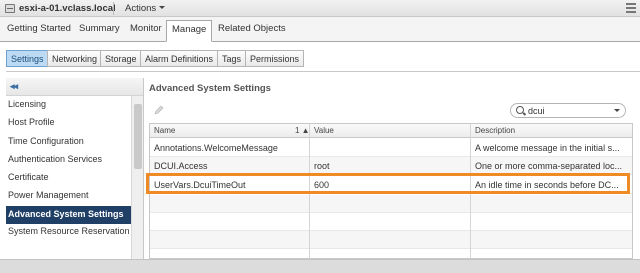 Image resolution: width=640 pixels, height=273 pixels. What do you see at coordinates (68, 178) in the screenshot?
I see `sidebar-item-certificate: Certificate` at bounding box center [68, 178].